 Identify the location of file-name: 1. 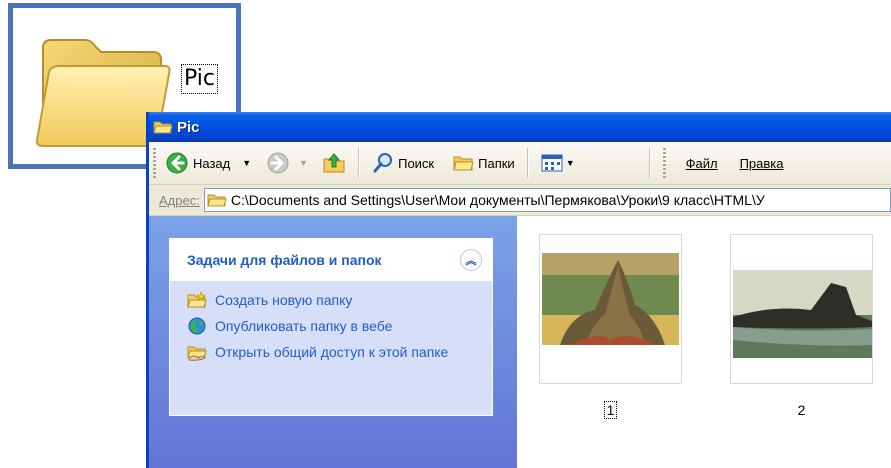
(610, 410).